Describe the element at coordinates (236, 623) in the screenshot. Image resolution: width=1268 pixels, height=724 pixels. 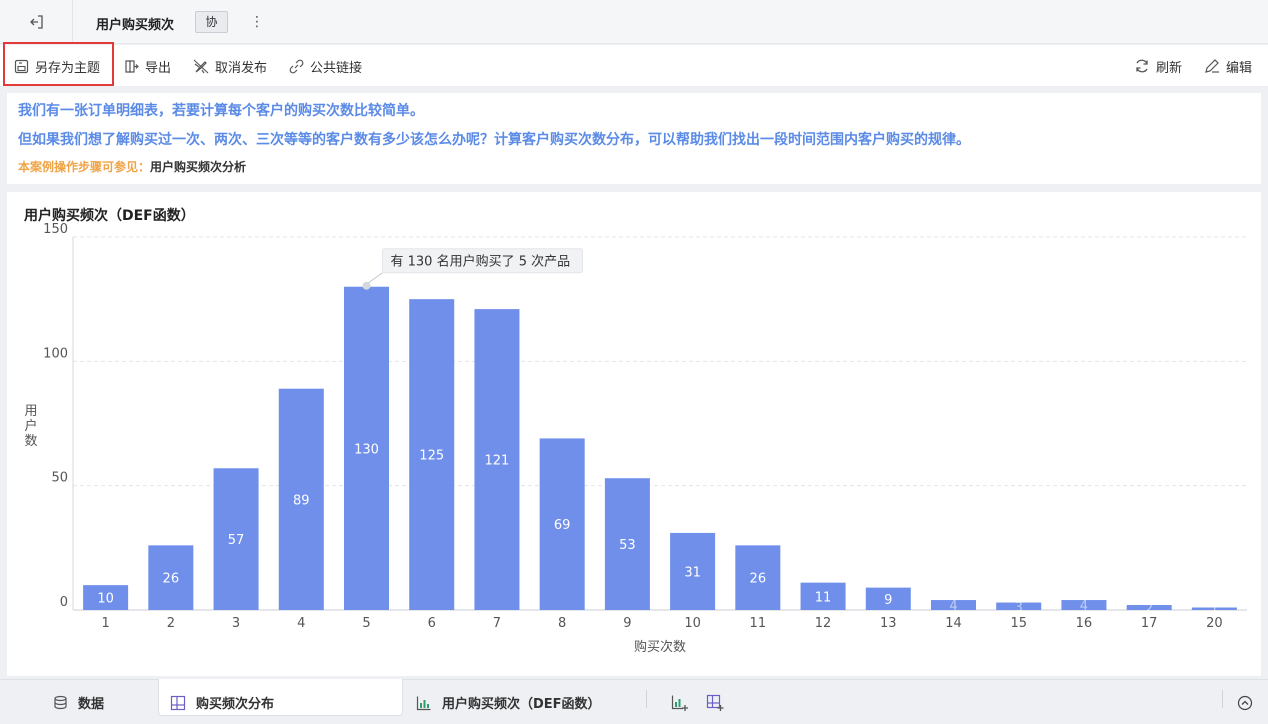
I see `x-tick-label: 3` at that location.